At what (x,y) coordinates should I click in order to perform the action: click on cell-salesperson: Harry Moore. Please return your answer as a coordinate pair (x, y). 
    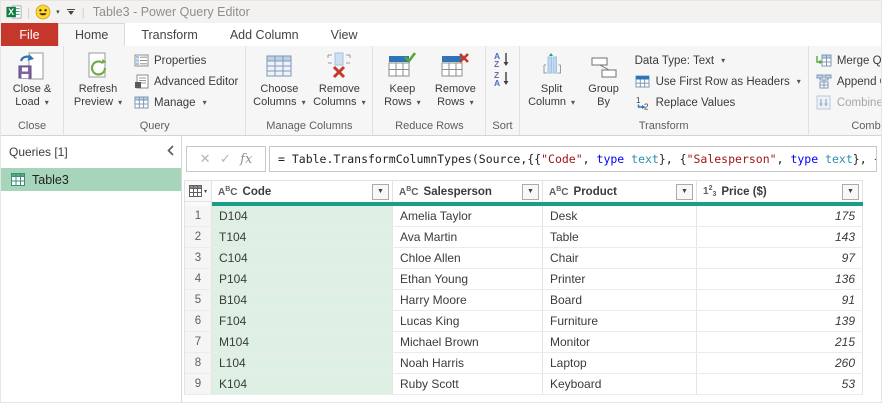
    Looking at the image, I should click on (468, 300).